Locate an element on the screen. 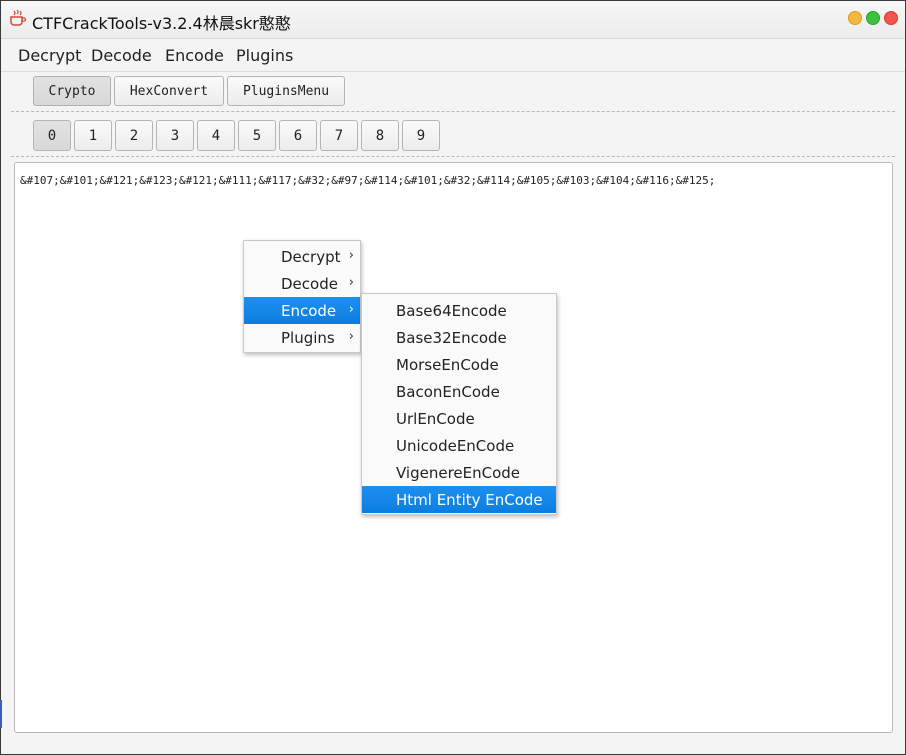  submenu-urlencode: UrlEnCode is located at coordinates (459, 418).